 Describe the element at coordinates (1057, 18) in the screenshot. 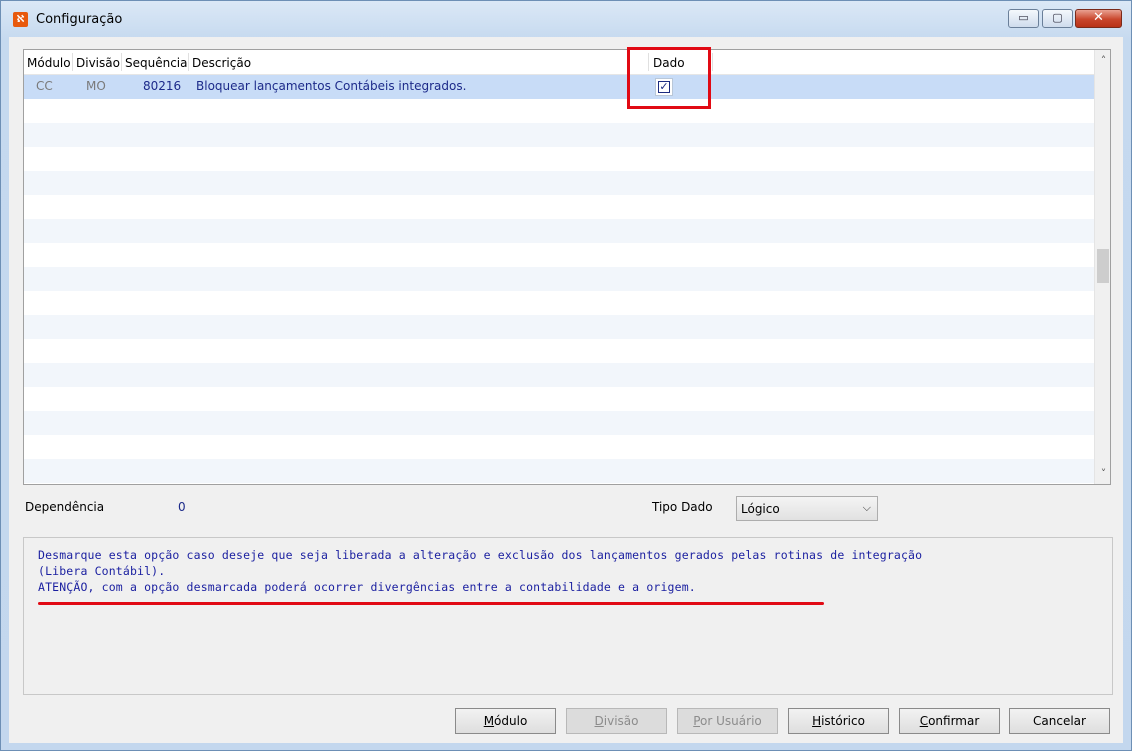

I see `maximize-button: ▢` at that location.